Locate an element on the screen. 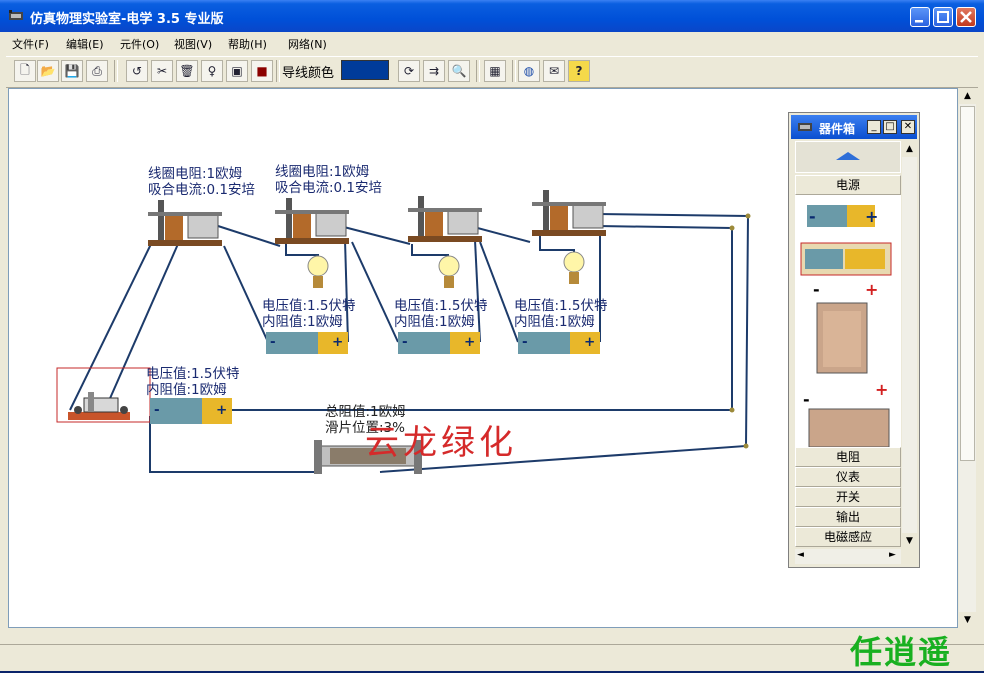 Image resolution: width=984 pixels, height=673 pixels. toolbox-scroll-up-button: ▲ is located at coordinates (909, 149).